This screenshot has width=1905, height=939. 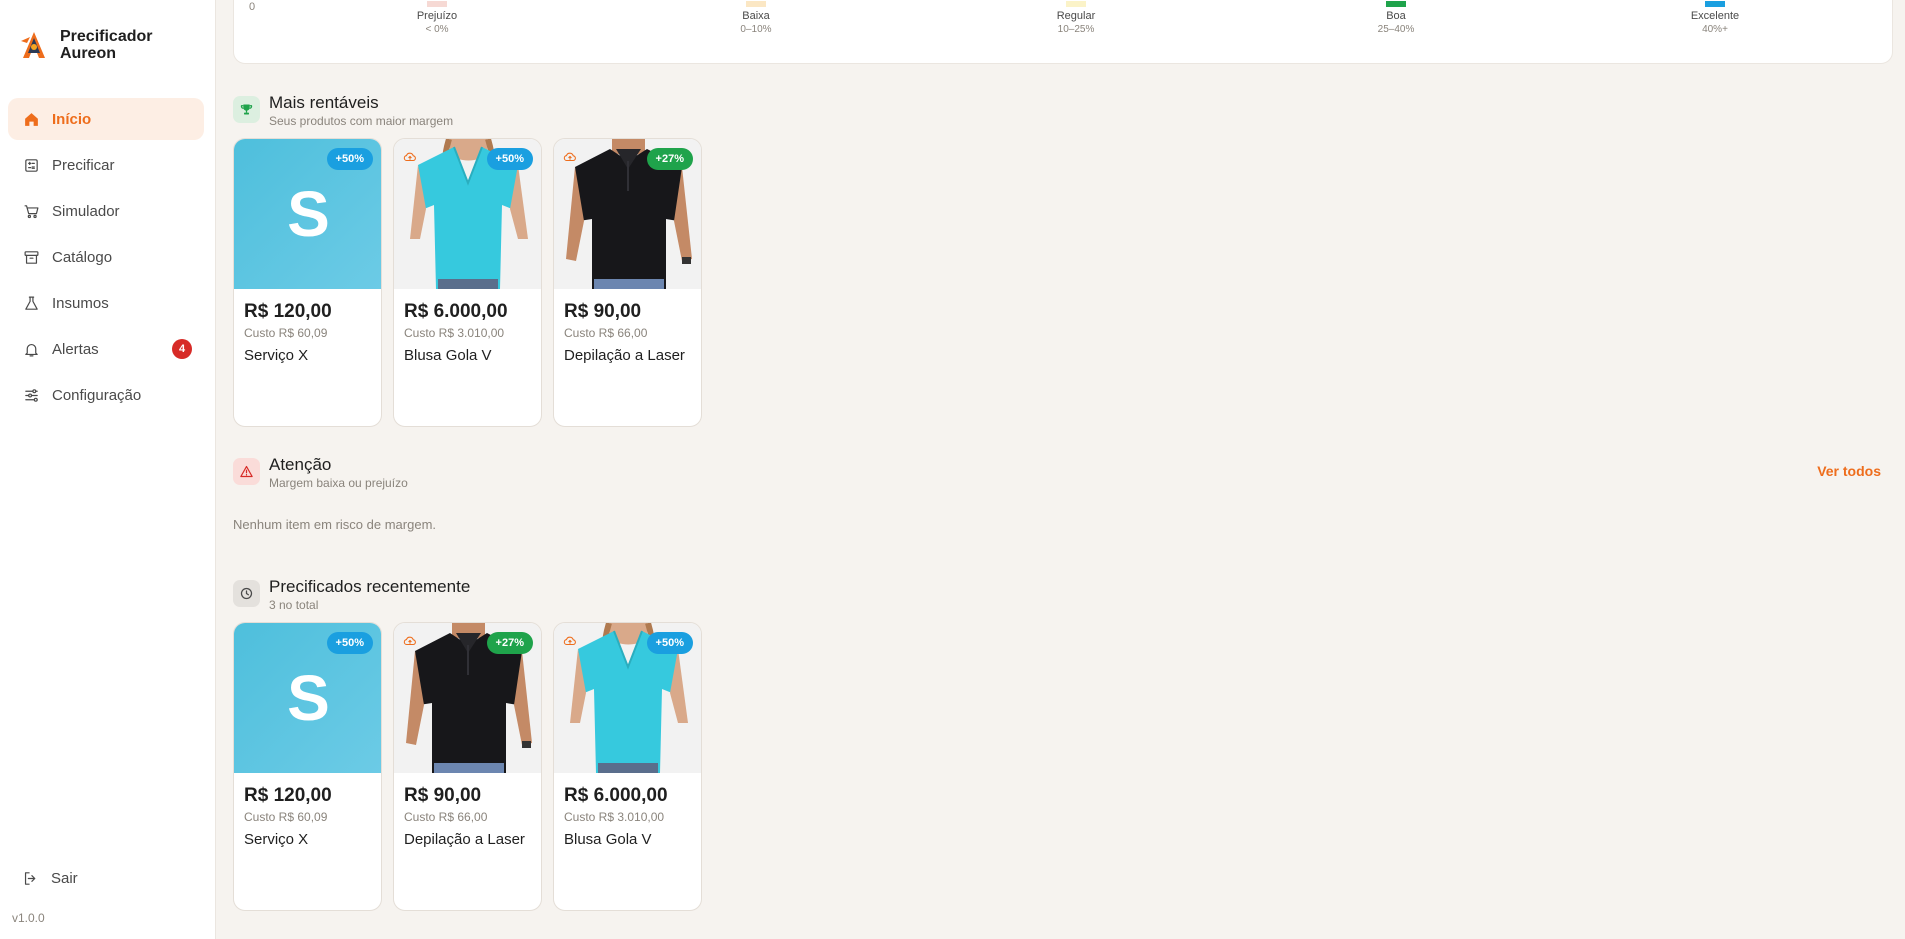 I want to click on section-subtitle: Margem baixa ou prejuízo, so click(x=338, y=483).